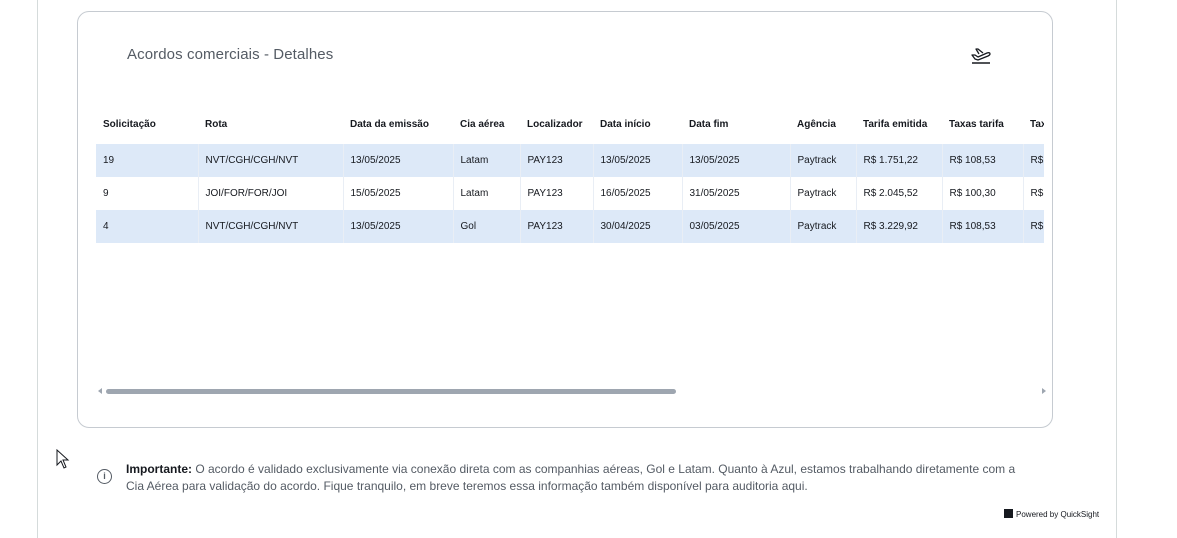  What do you see at coordinates (147, 193) in the screenshot?
I see `table-cell: 9` at bounding box center [147, 193].